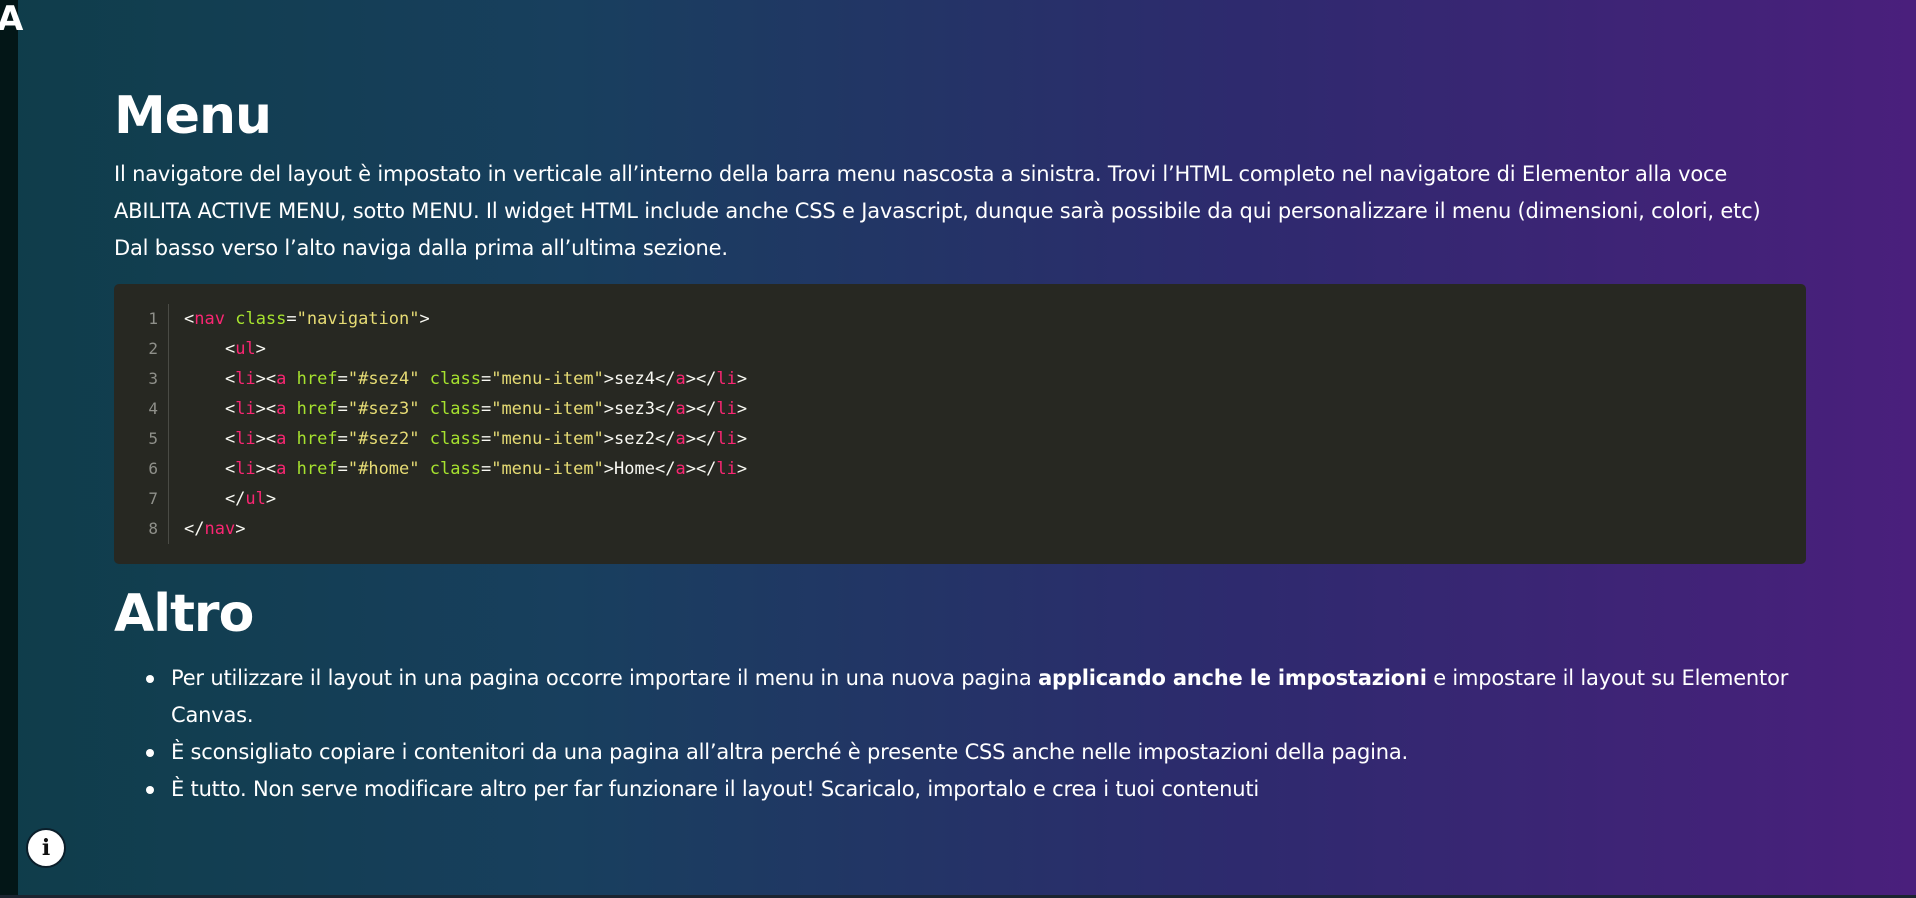  What do you see at coordinates (960, 319) in the screenshot?
I see `code-line: 1 <nav class="navigation">` at bounding box center [960, 319].